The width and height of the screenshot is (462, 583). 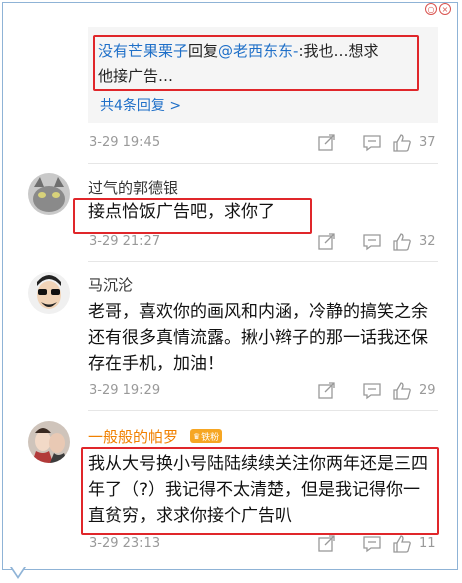 I want to click on username: 马沉沦, so click(x=110, y=284).